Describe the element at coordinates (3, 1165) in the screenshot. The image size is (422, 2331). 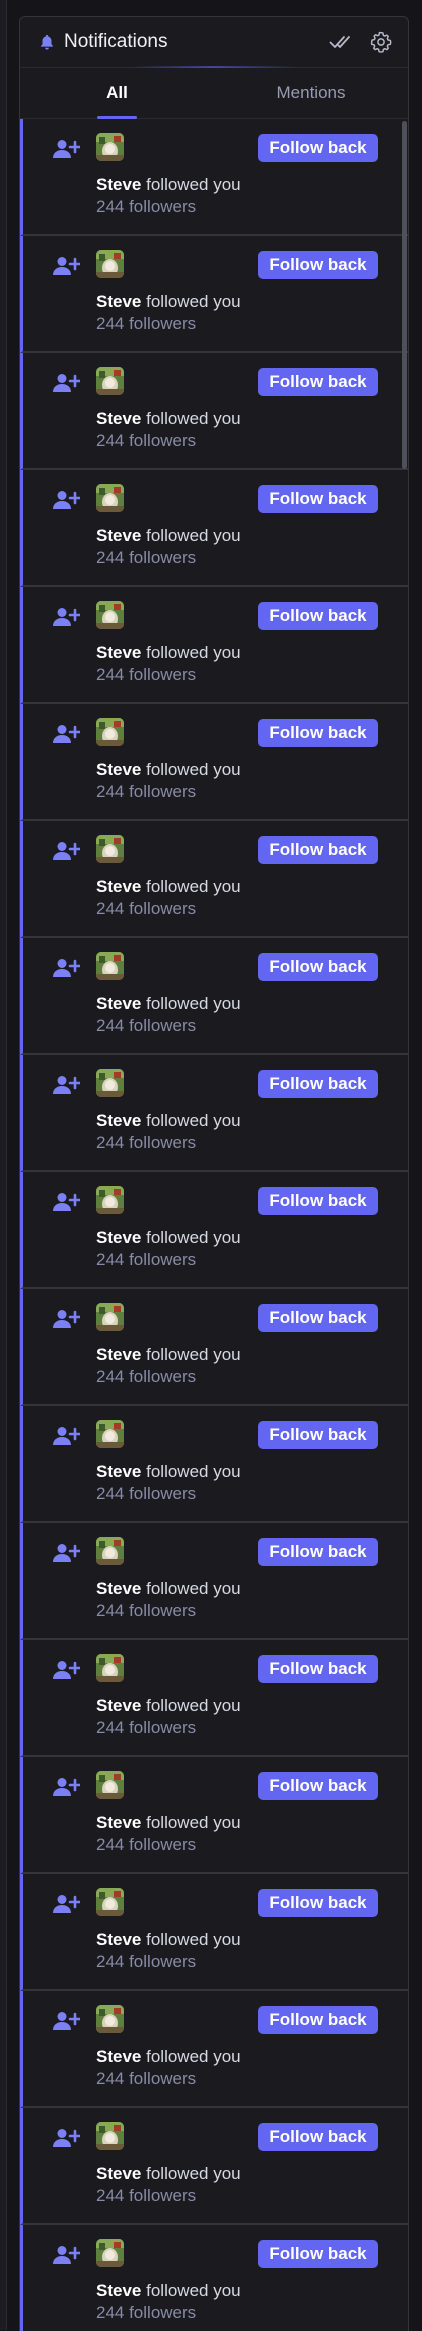
I see `left-panel-edge` at that location.